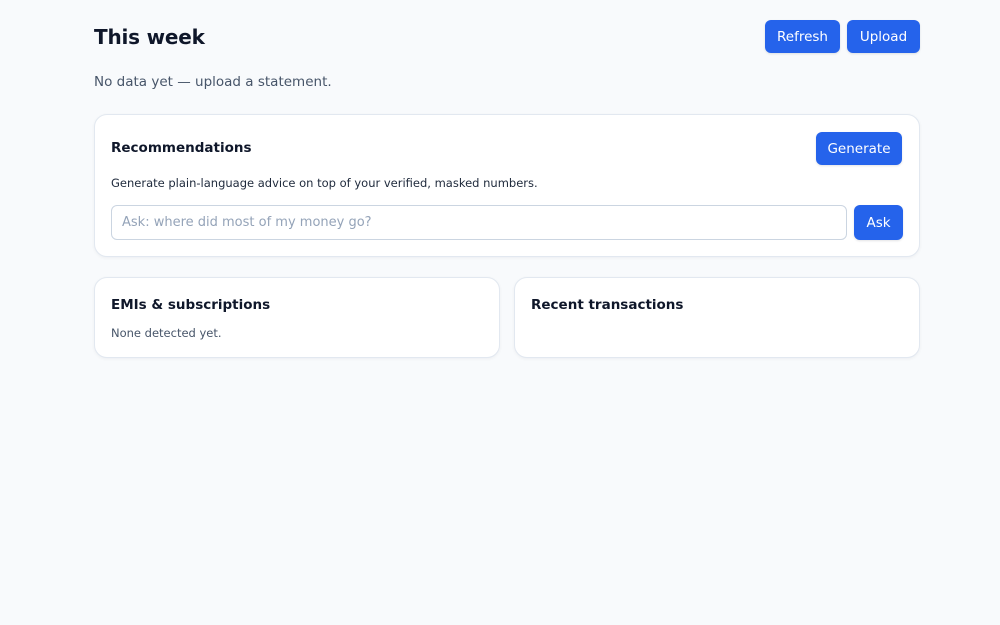  Describe the element at coordinates (717, 317) in the screenshot. I see `recent-transactions-card: Recent transactions` at that location.